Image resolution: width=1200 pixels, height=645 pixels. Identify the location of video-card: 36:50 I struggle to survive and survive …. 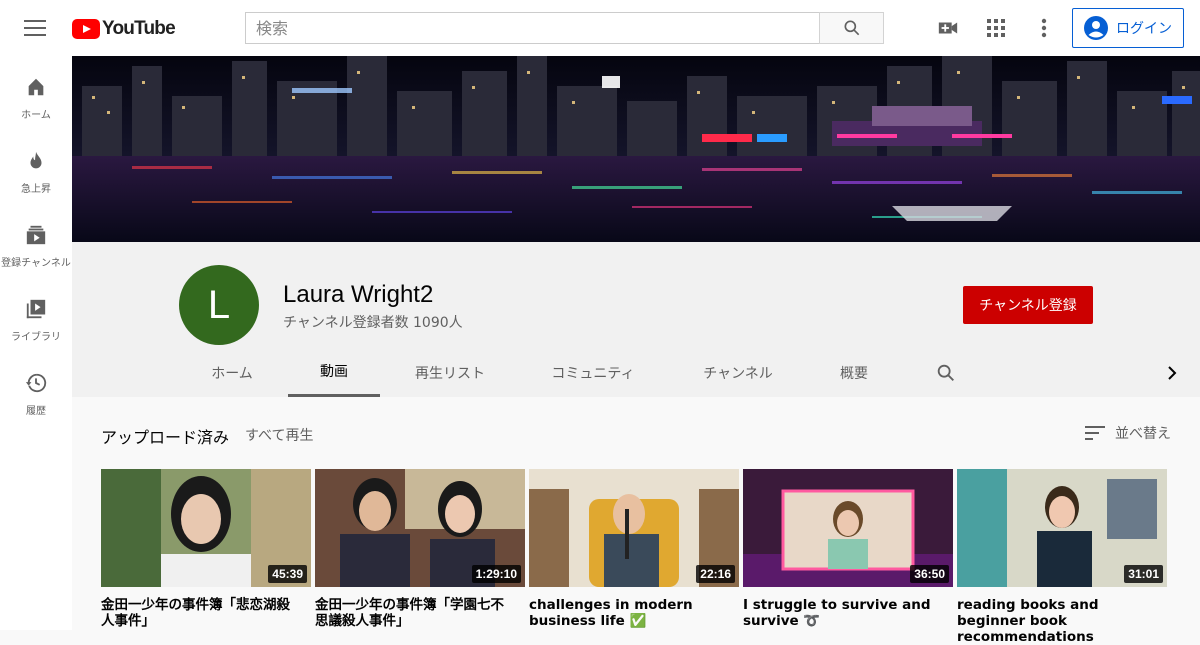
(848, 549).